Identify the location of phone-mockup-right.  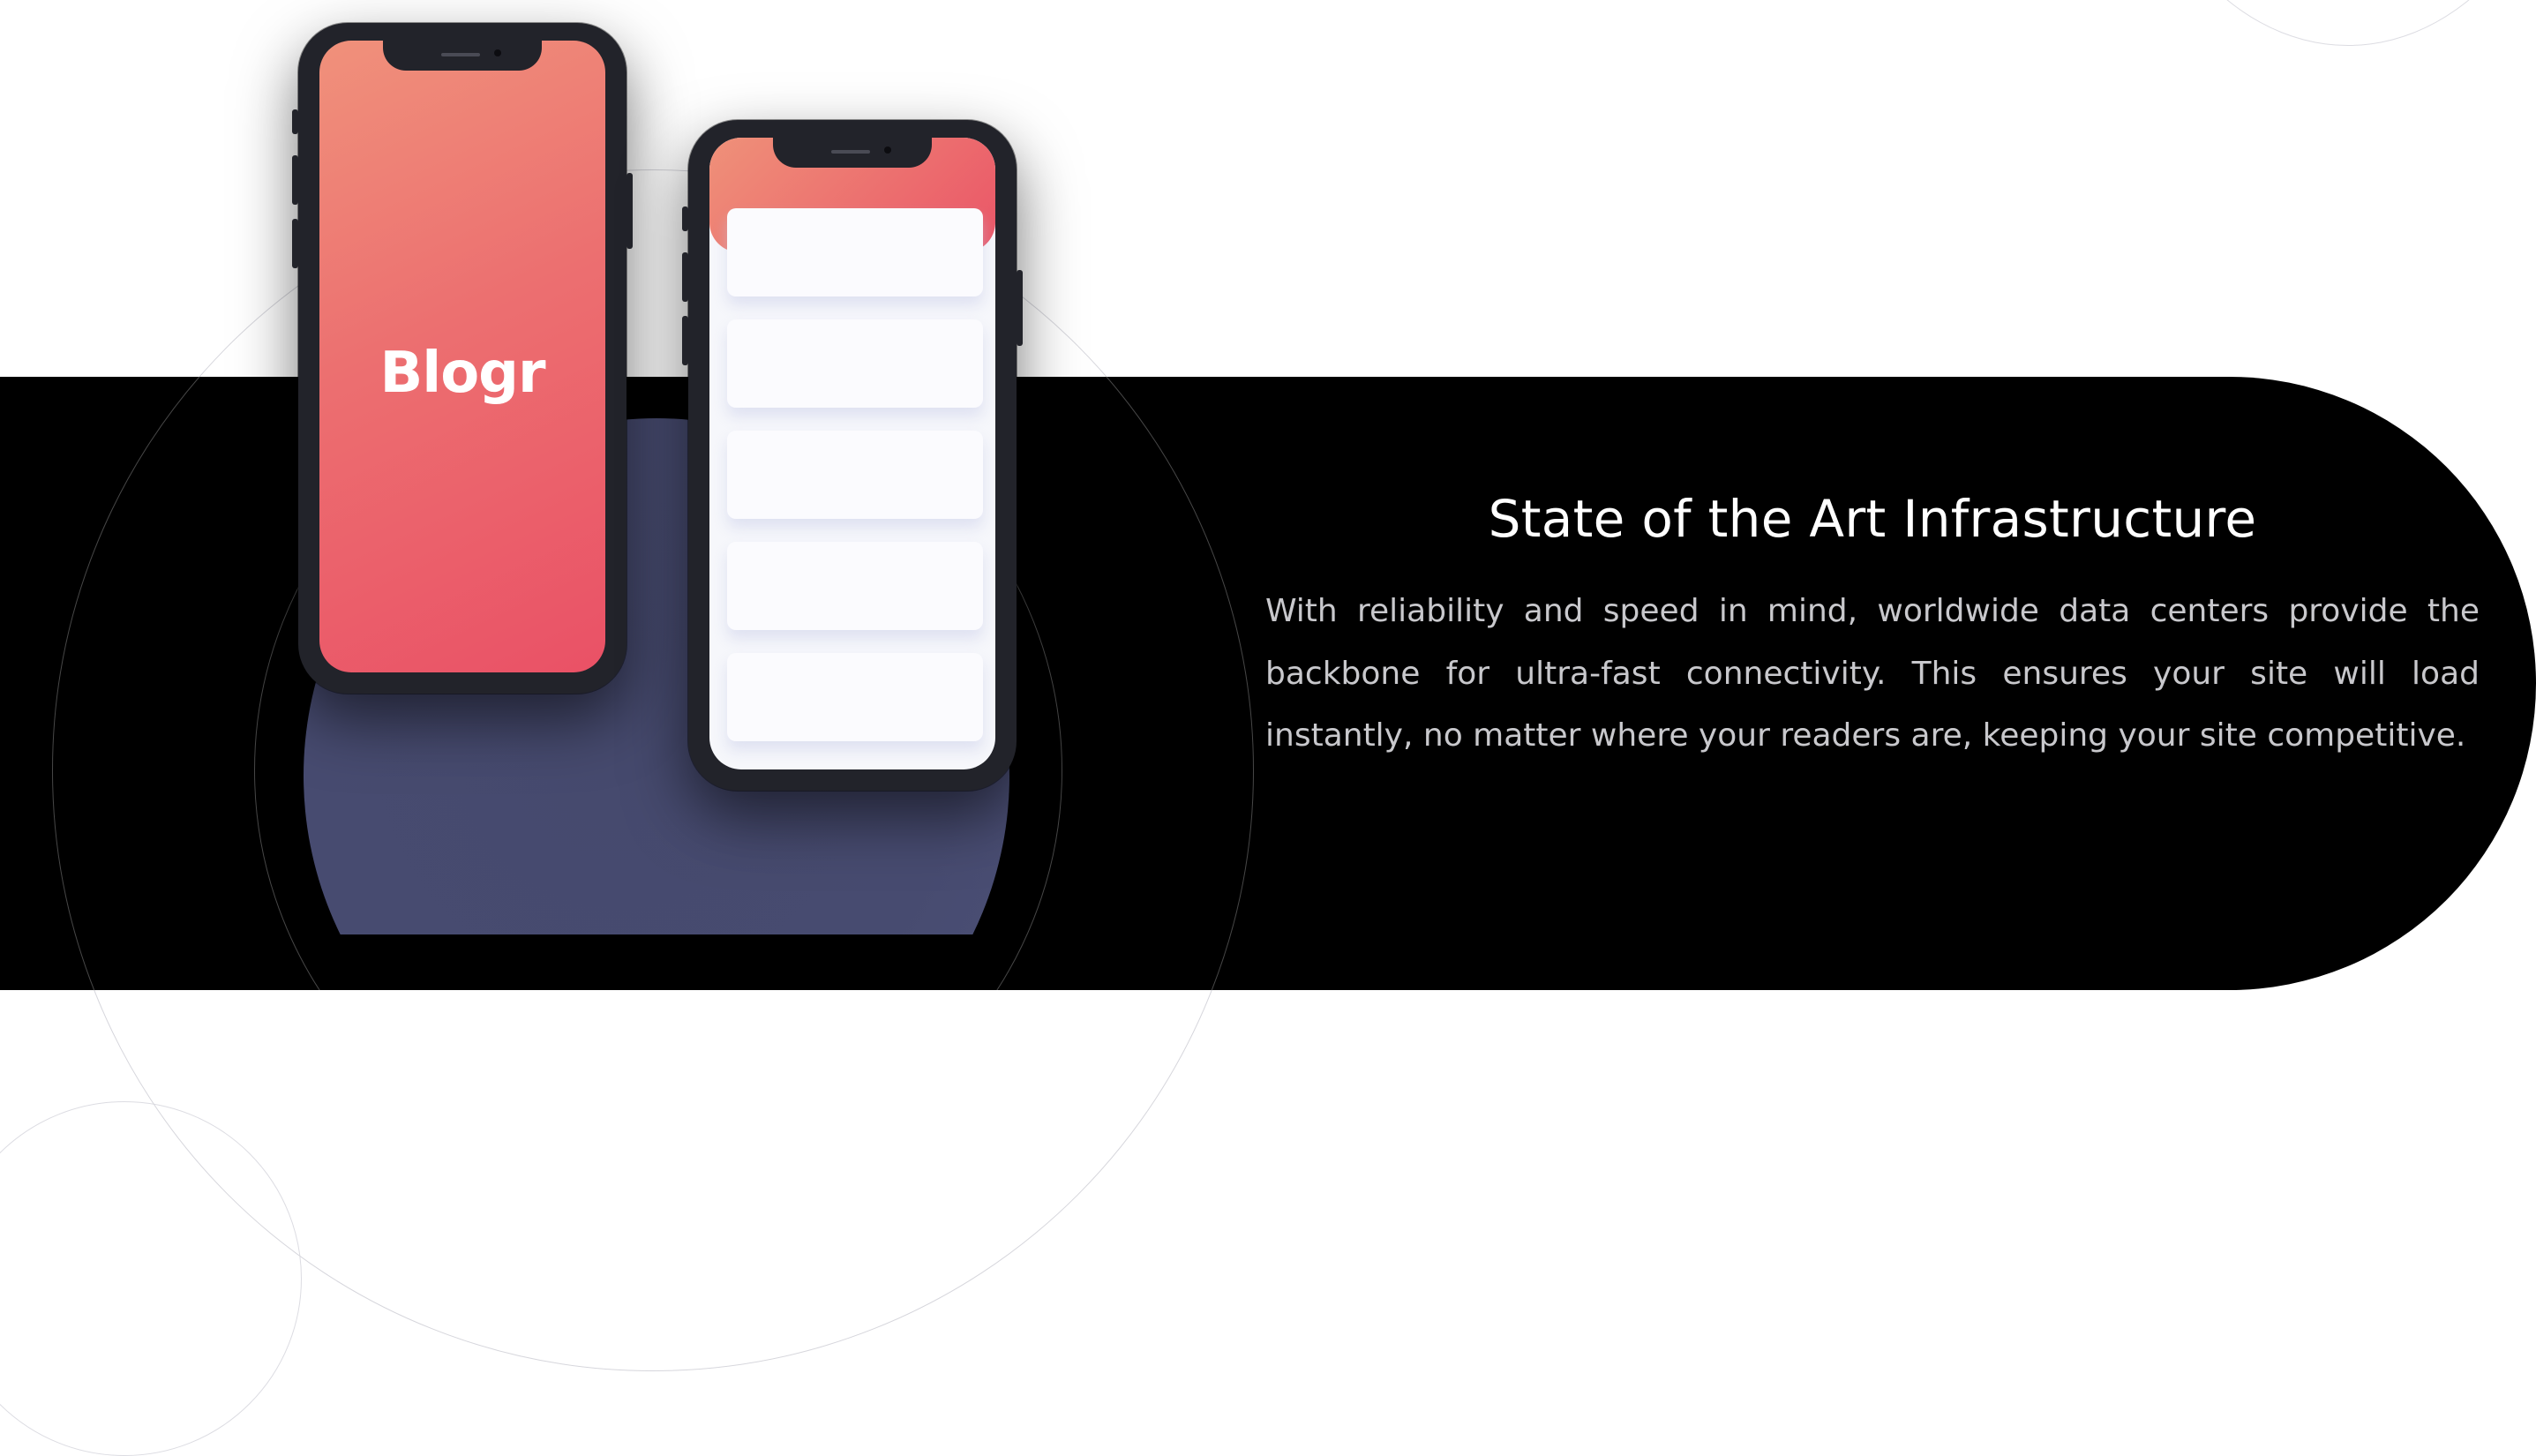
(853, 455).